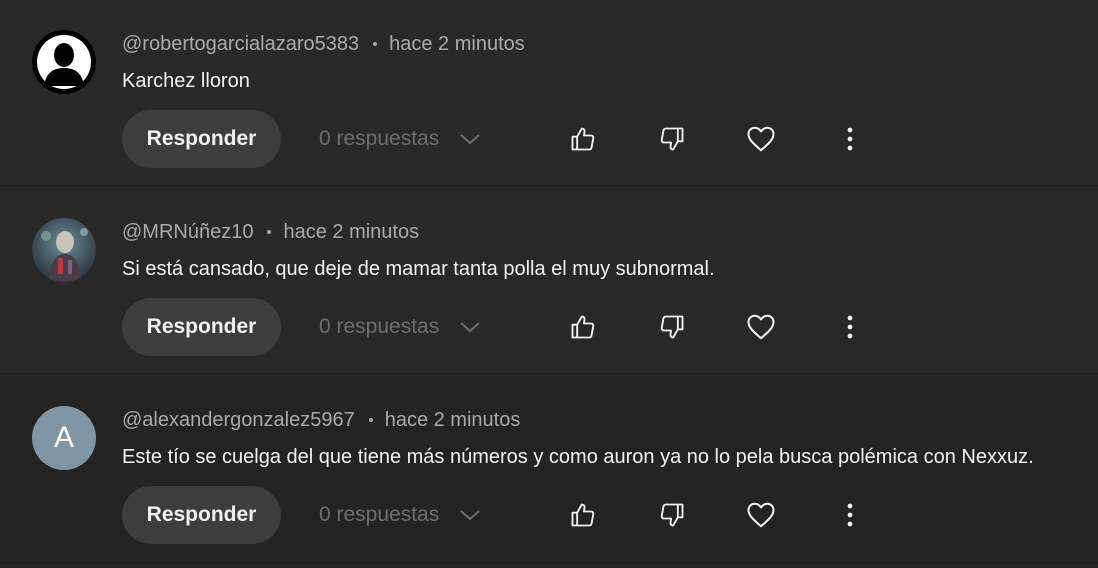 The height and width of the screenshot is (568, 1098). I want to click on comment-meta: @MRNúñez10 hace 2 minutos, so click(270, 232).